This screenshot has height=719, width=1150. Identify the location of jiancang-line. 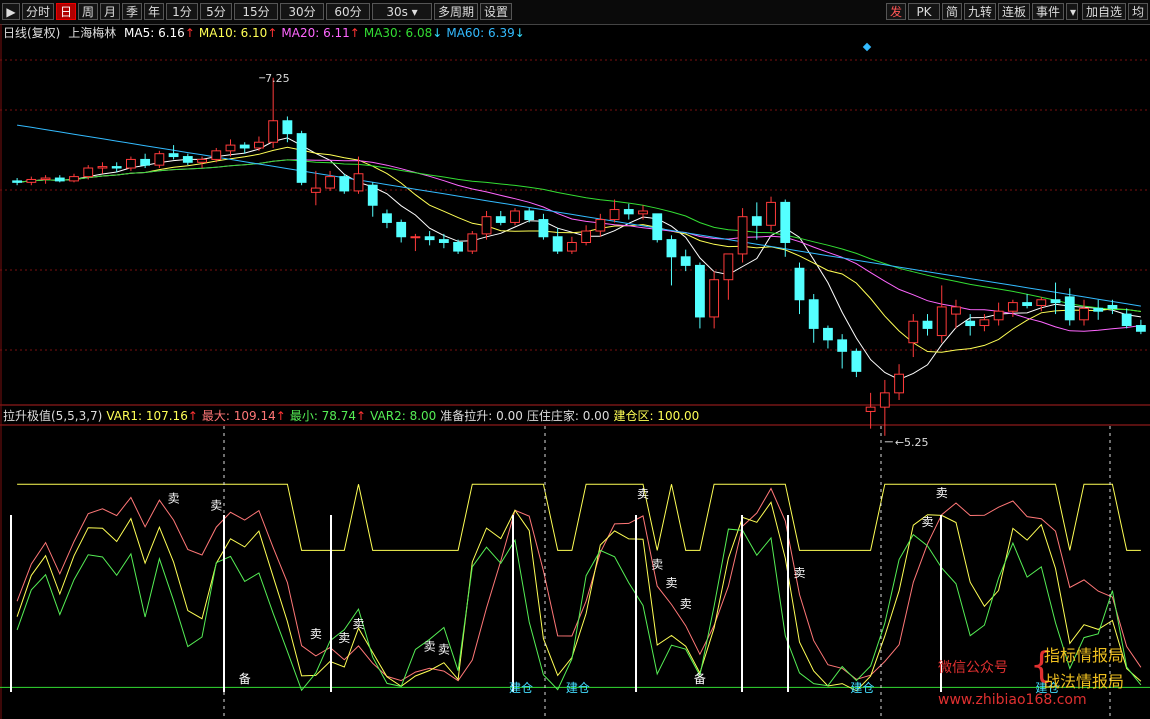
(579, 517).